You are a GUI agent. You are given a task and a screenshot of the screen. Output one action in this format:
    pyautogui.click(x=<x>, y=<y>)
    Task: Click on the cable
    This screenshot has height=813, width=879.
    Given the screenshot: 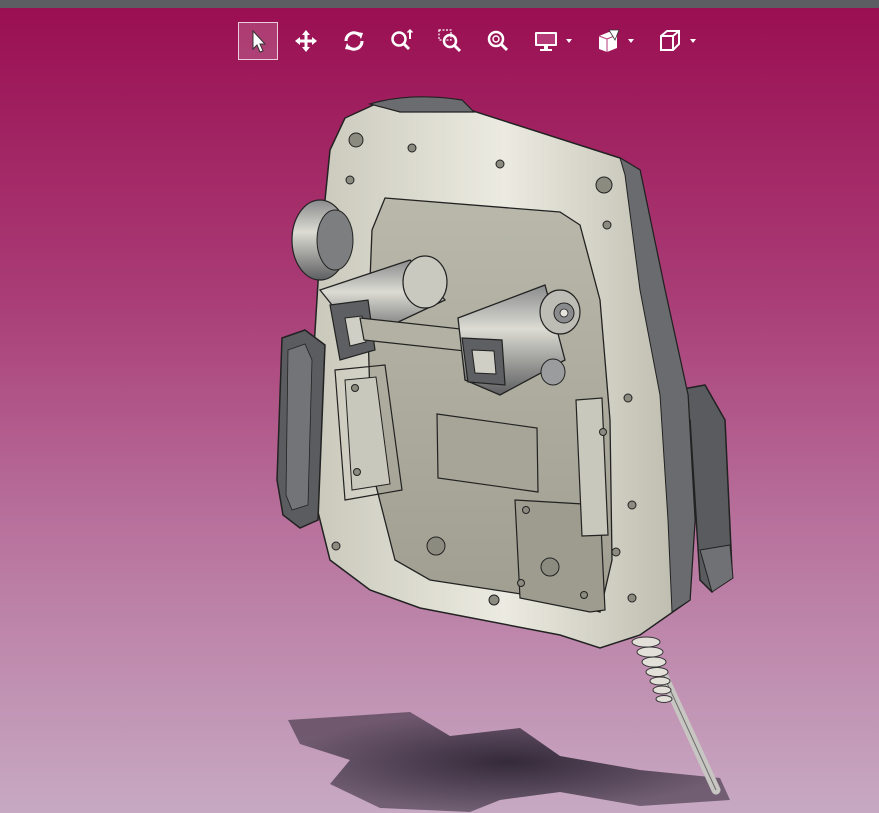 What is the action you would take?
    pyautogui.click(x=676, y=715)
    